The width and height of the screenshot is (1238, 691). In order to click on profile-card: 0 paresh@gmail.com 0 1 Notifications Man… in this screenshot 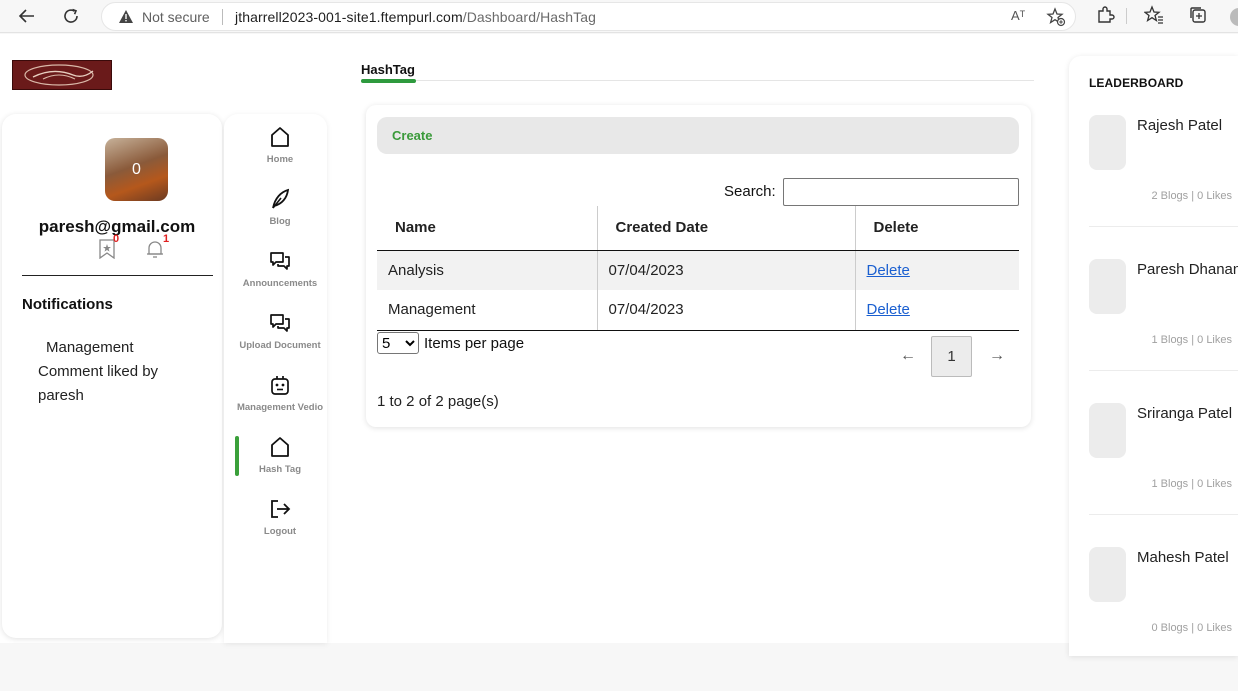, I will do `click(112, 376)`.